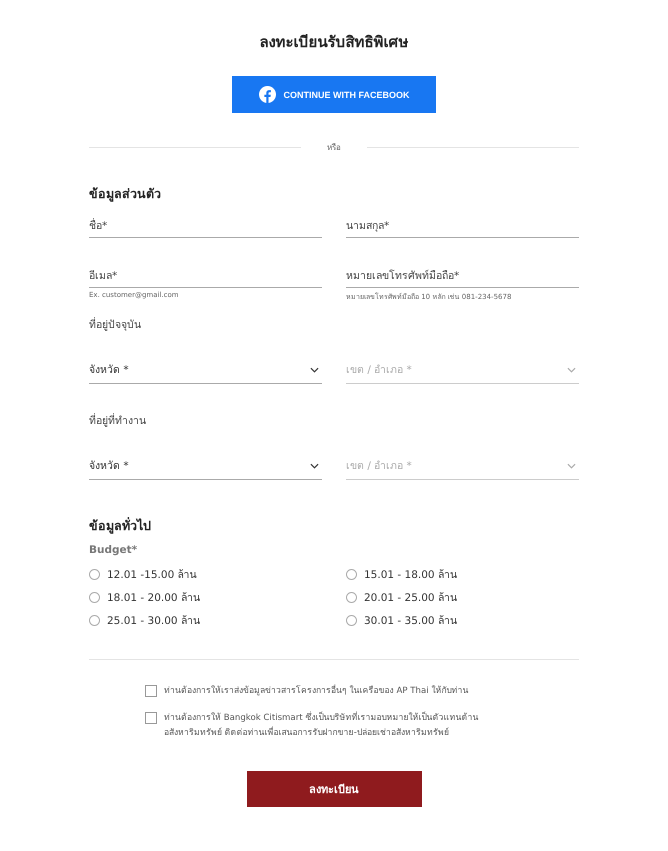 This screenshot has height=851, width=668. What do you see at coordinates (462, 620) in the screenshot?
I see `radio-option: 30.01 - 35.00 ล้าน` at bounding box center [462, 620].